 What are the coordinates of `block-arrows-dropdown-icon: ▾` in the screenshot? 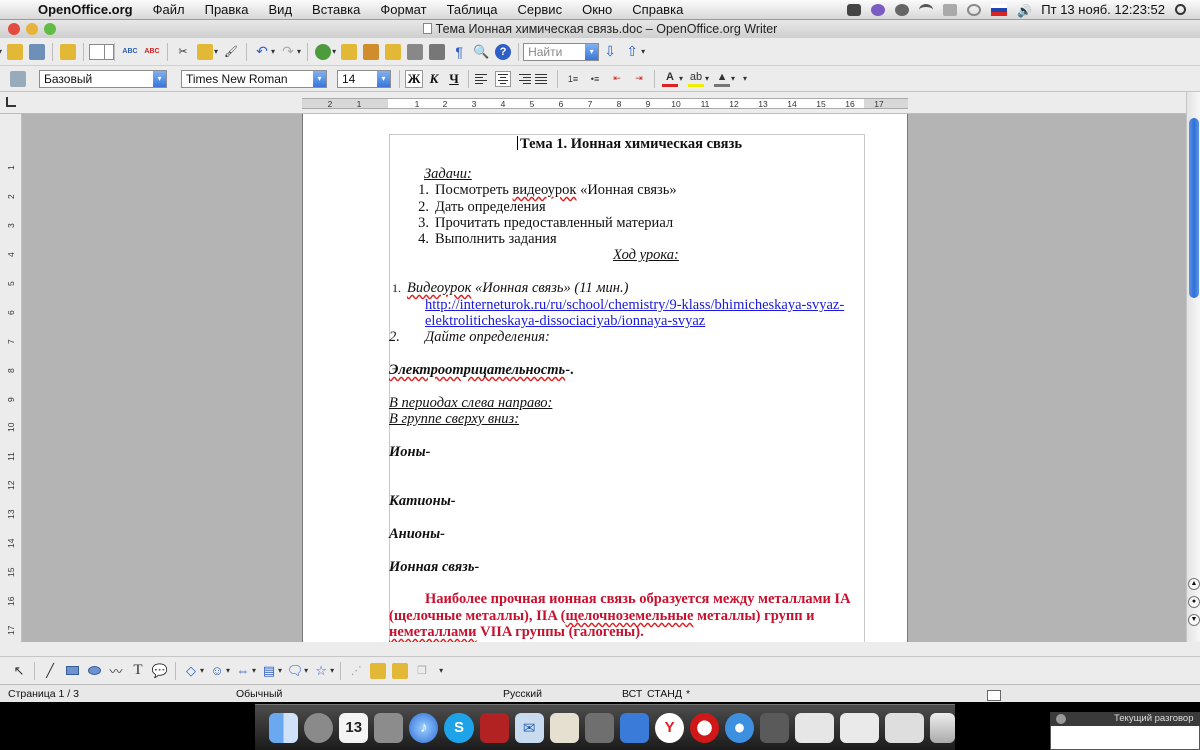 It's located at (254, 670).